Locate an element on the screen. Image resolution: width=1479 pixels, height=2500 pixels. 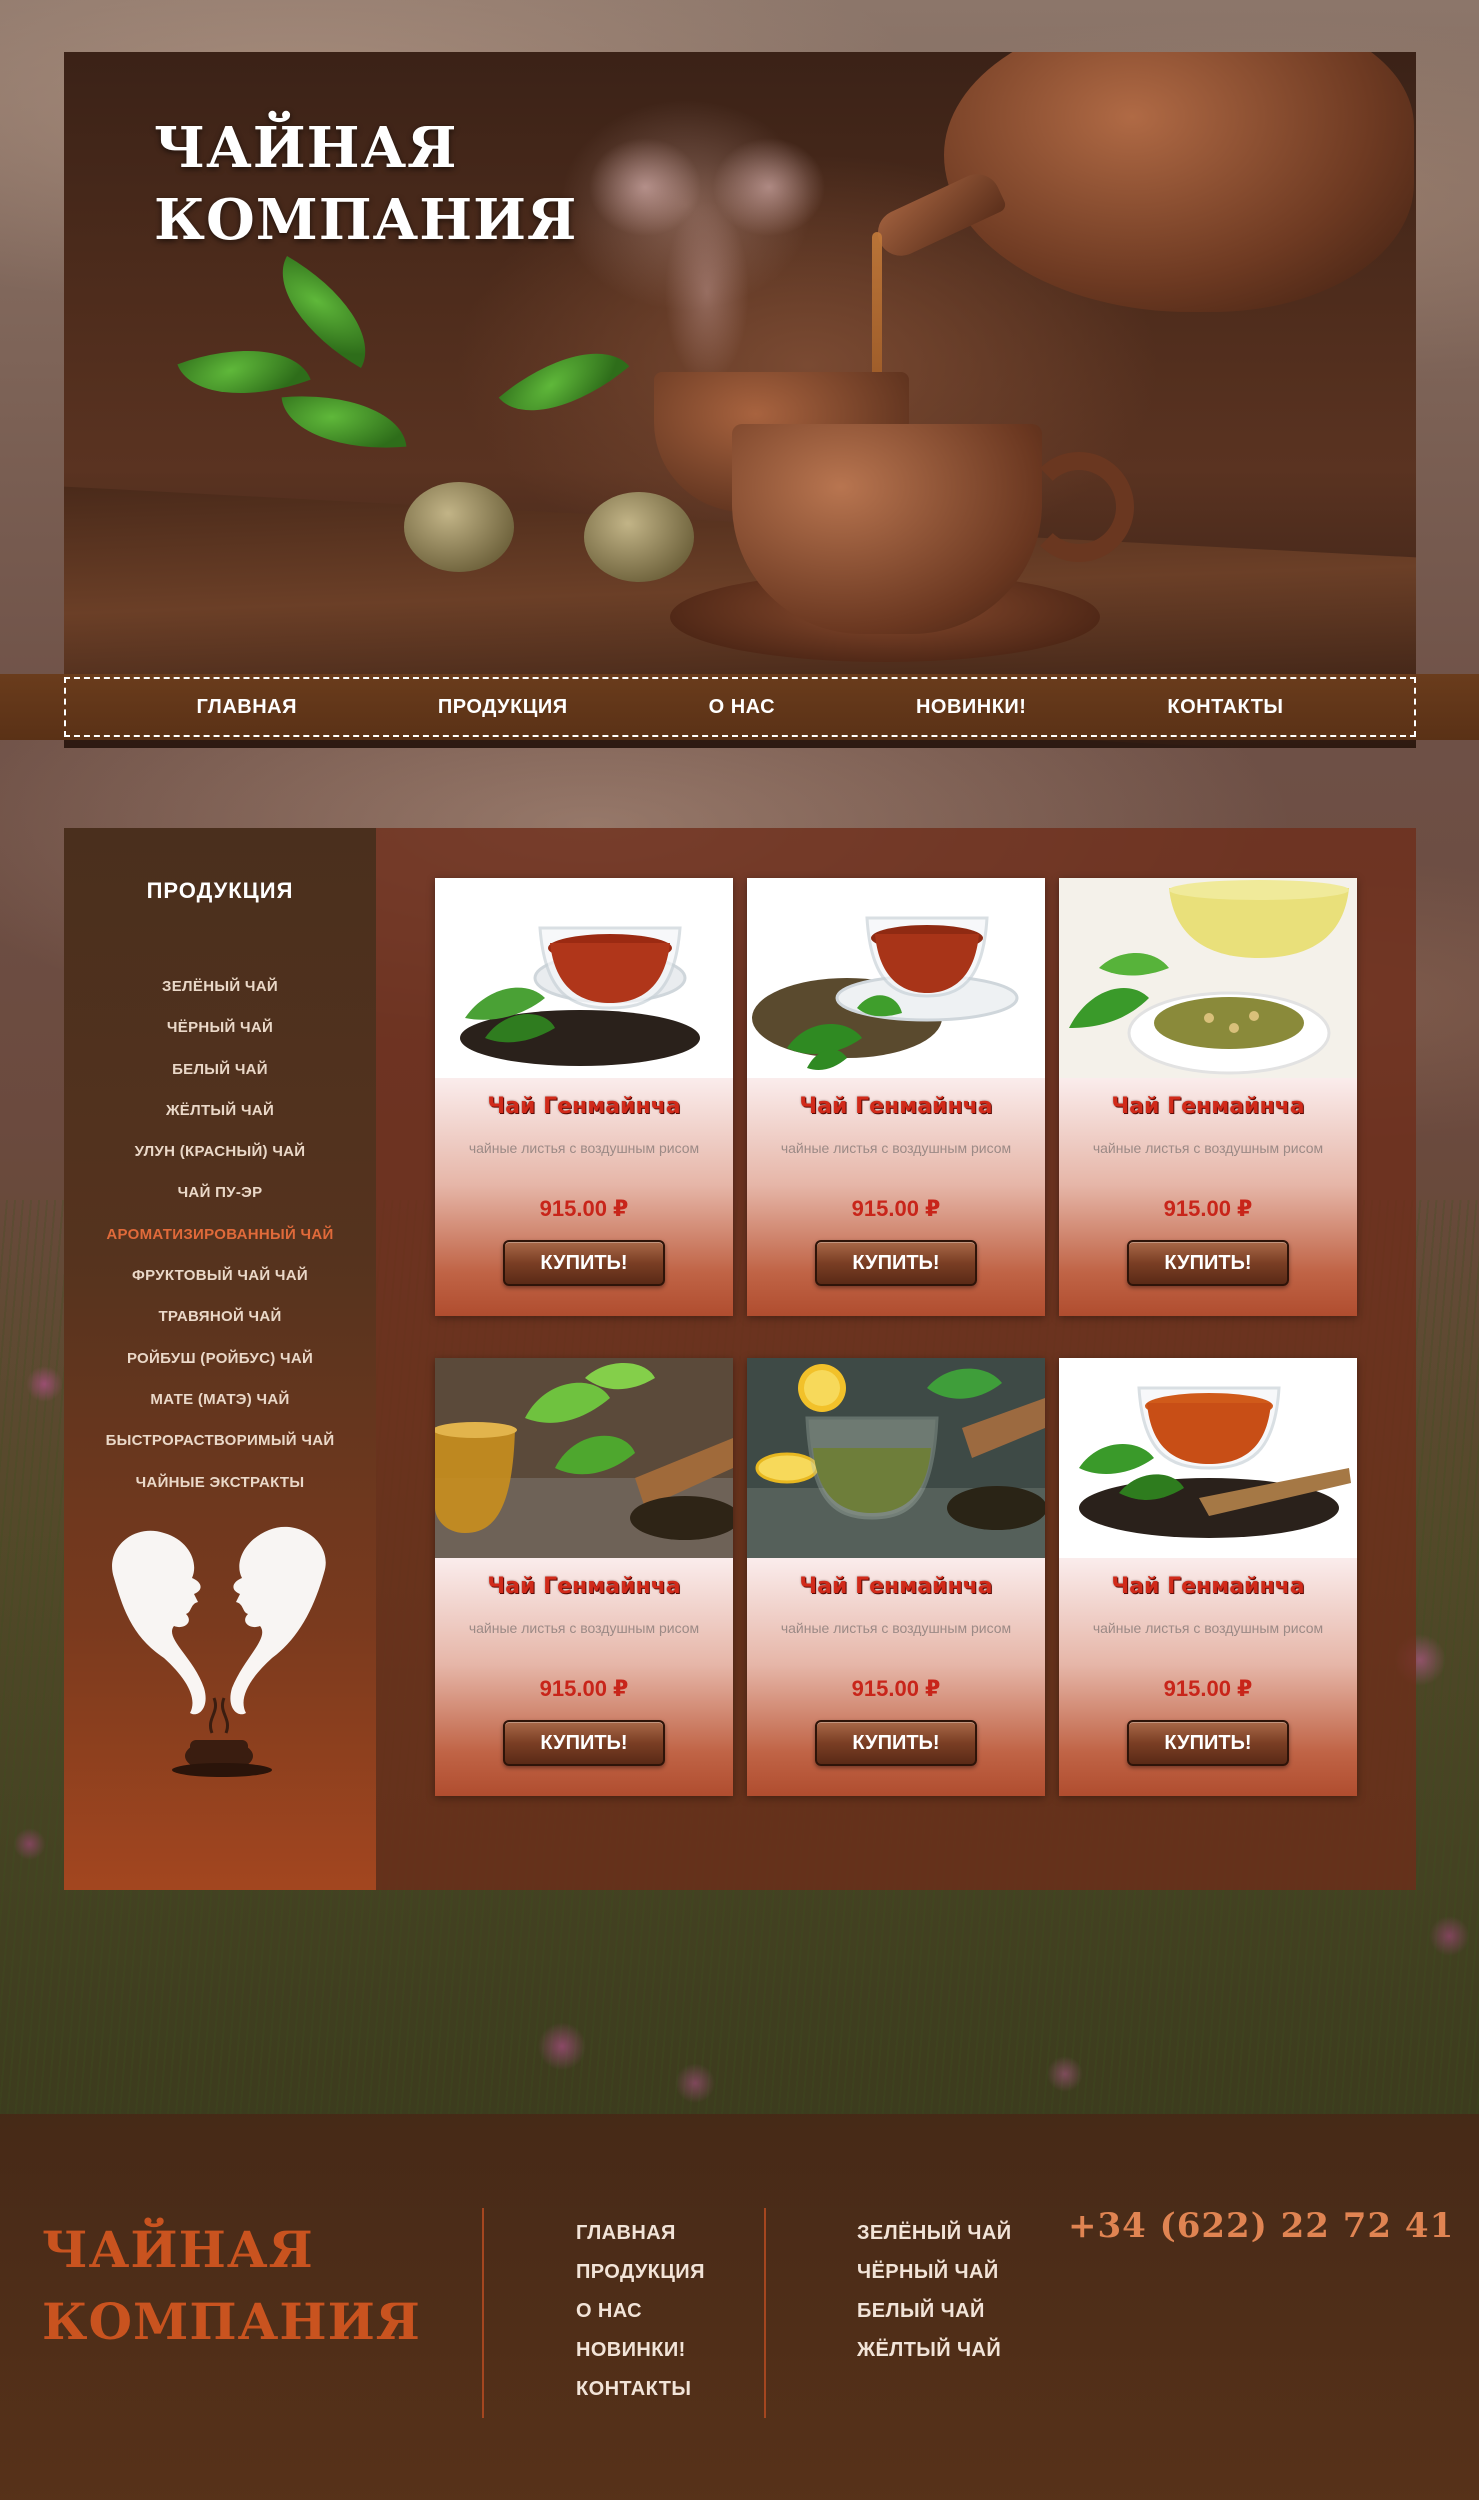
footer-category-yellow: ЖЁЛТЫЙ ЧАЙ is located at coordinates (934, 2350).